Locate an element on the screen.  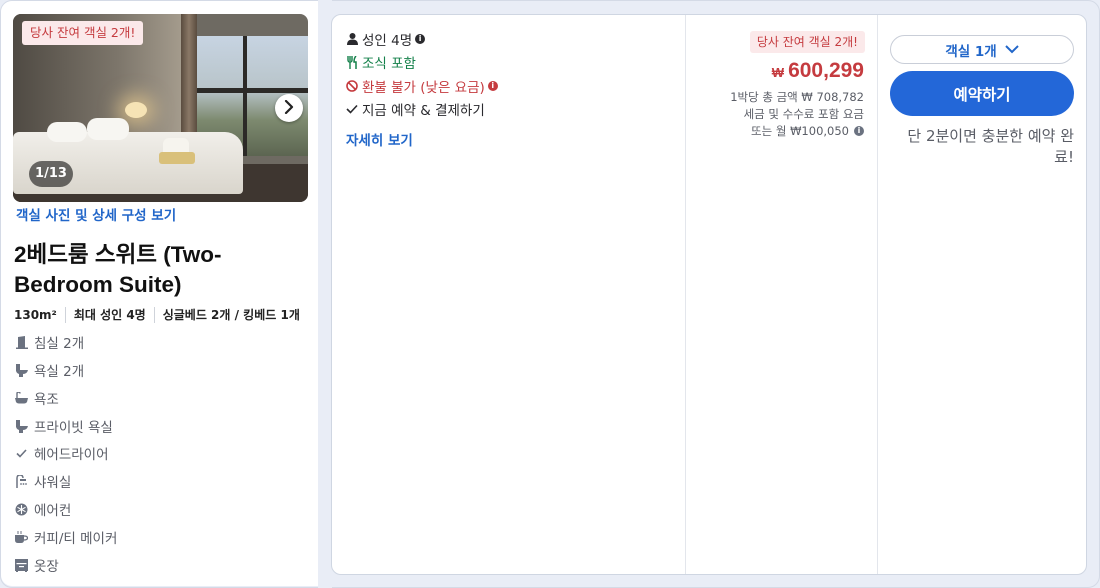
wardrobe-icon is located at coordinates (21, 565).